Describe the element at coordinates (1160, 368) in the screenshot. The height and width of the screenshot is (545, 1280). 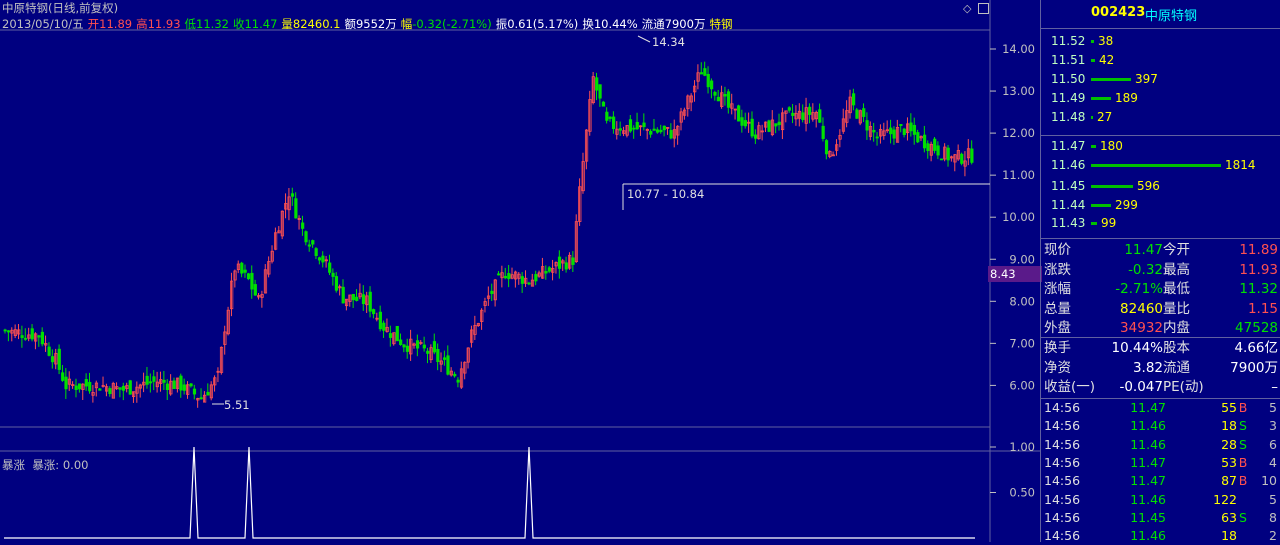
I see `fundamental-row: 净资 3.82 流通 7900万` at that location.